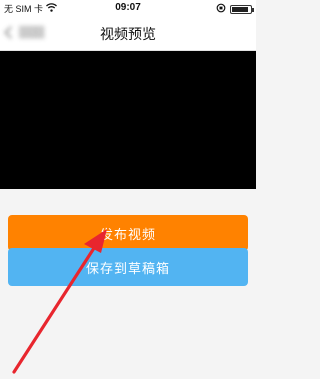 This screenshot has height=379, width=320. I want to click on navigation-bar: ▒▒▒ 视频预览, so click(128, 33).